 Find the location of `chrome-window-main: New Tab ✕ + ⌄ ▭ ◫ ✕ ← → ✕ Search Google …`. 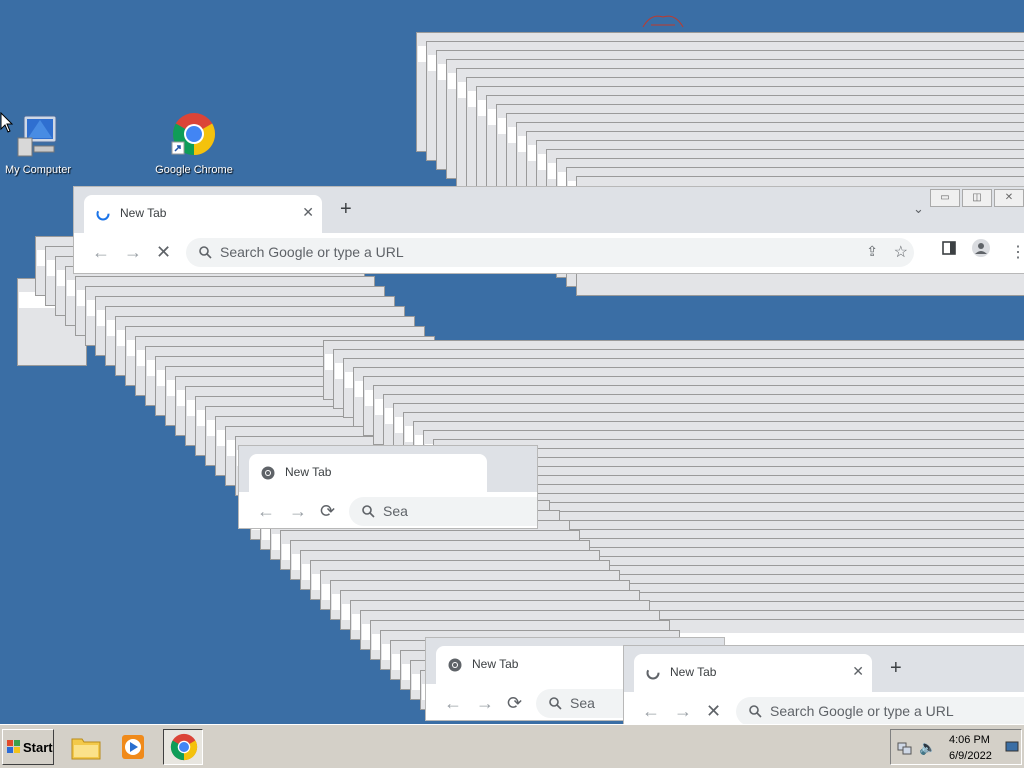

chrome-window-main: New Tab ✕ + ⌄ ▭ ◫ ✕ ← → ✕ Search Google … is located at coordinates (548, 230).